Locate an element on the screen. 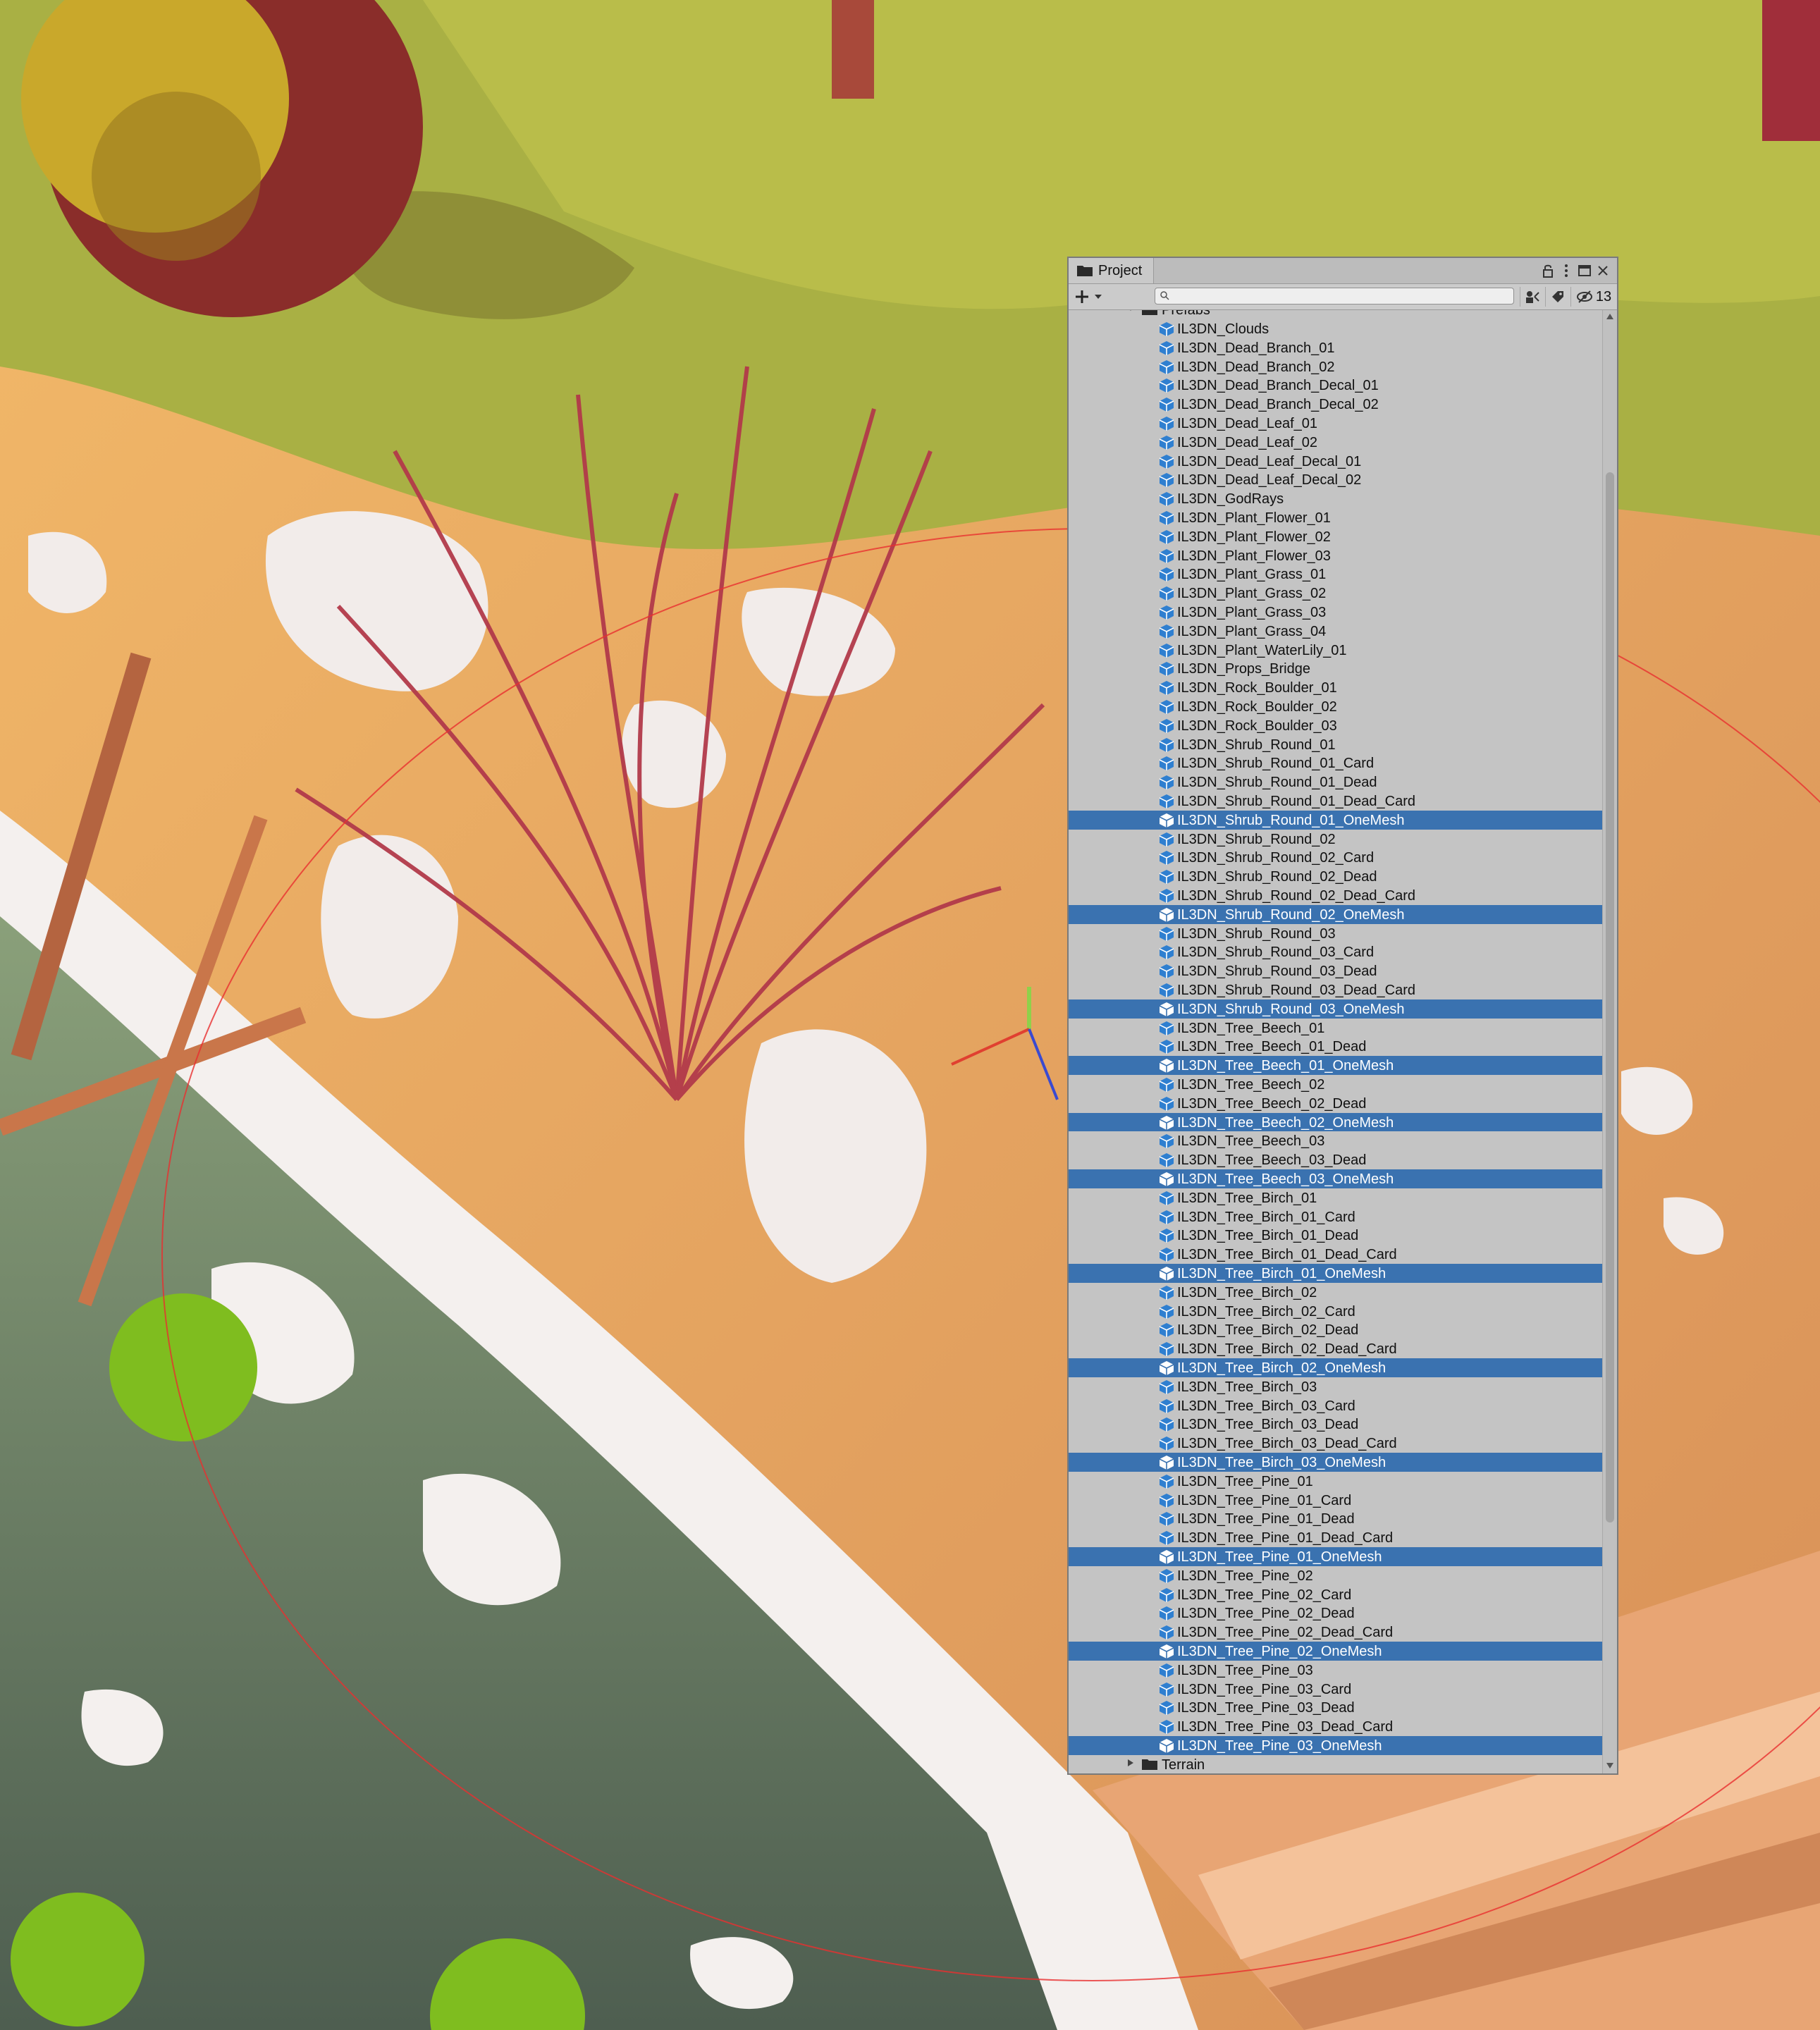  asset-row: IL3DN_GodRays is located at coordinates (1336, 499).